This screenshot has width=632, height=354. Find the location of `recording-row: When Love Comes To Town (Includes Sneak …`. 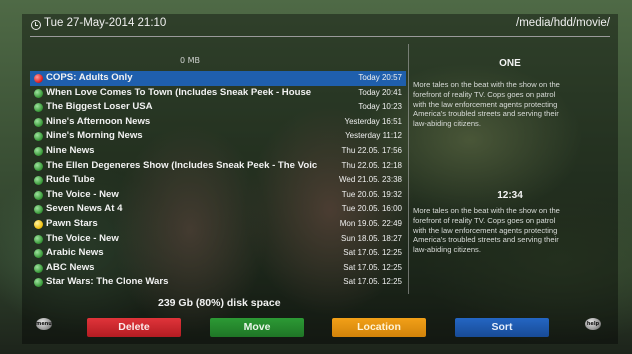

recording-row: When Love Comes To Town (Includes Sneak … is located at coordinates (218, 93).